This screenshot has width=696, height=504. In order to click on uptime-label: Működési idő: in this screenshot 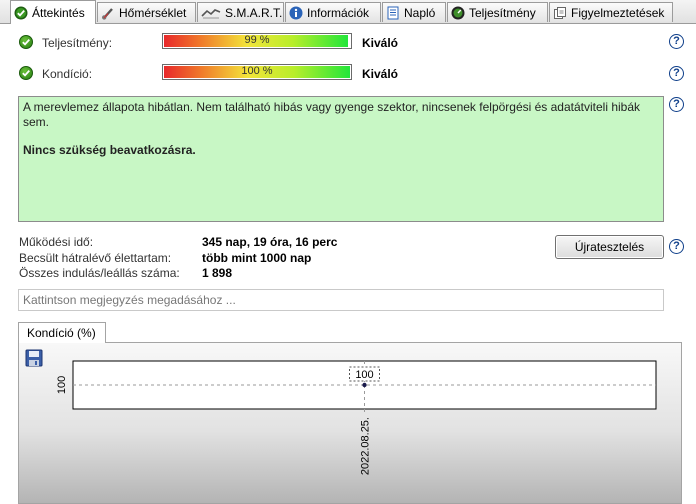, I will do `click(56, 242)`.